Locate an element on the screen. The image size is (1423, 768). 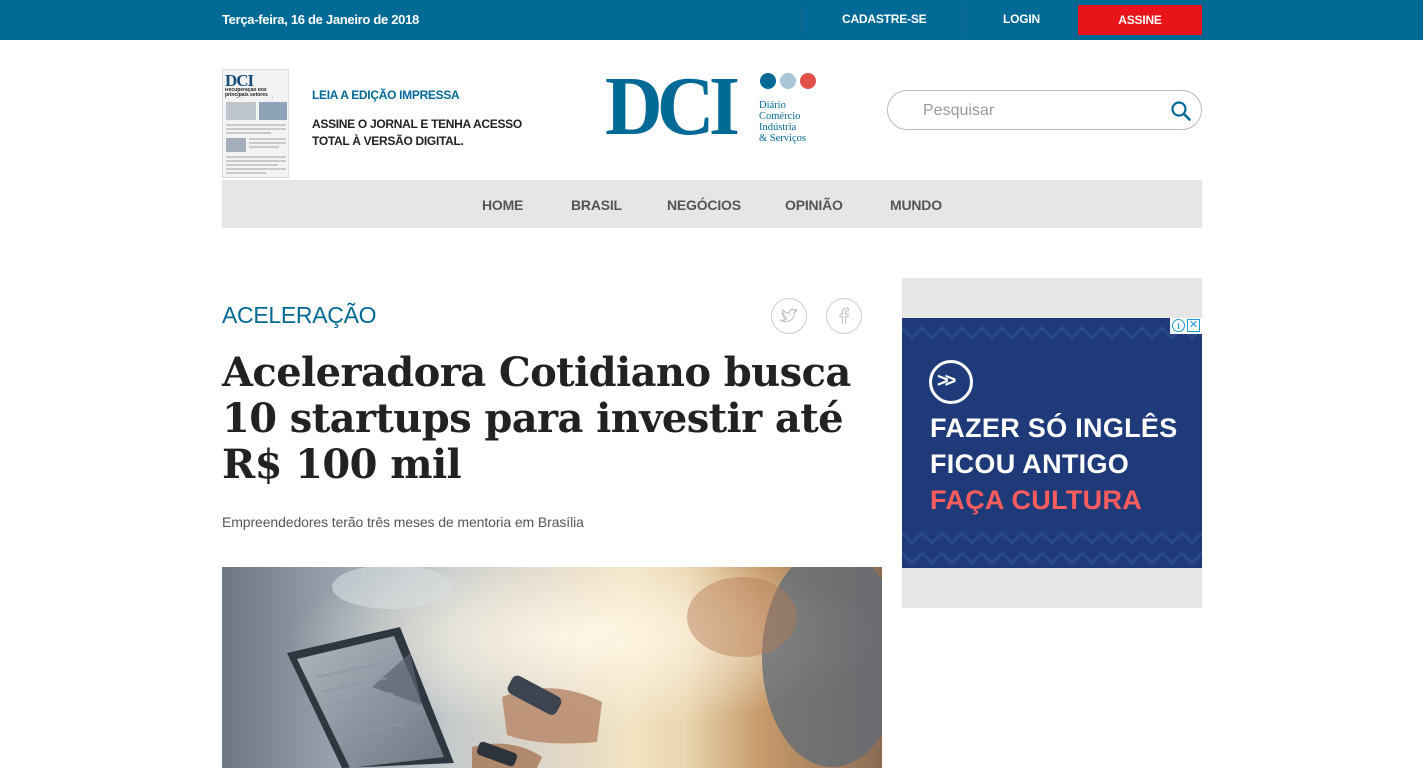
logo-dot-red is located at coordinates (808, 81).